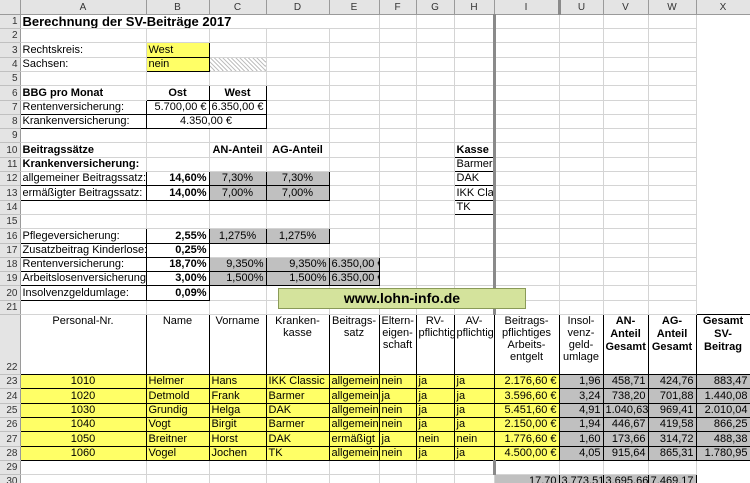 The height and width of the screenshot is (483, 750). I want to click on an-anteil-gesamt: 1.040,63, so click(625, 410).